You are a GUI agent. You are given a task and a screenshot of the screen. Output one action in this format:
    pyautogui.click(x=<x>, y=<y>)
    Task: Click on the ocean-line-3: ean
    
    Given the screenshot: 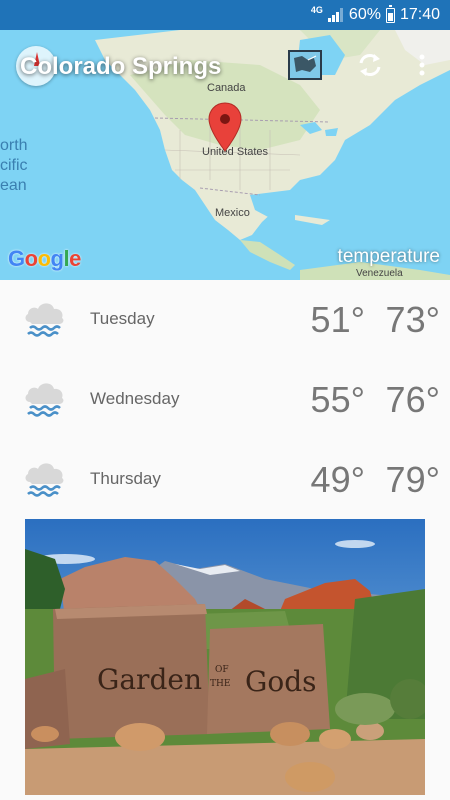 What is the action you would take?
    pyautogui.click(x=13, y=185)
    